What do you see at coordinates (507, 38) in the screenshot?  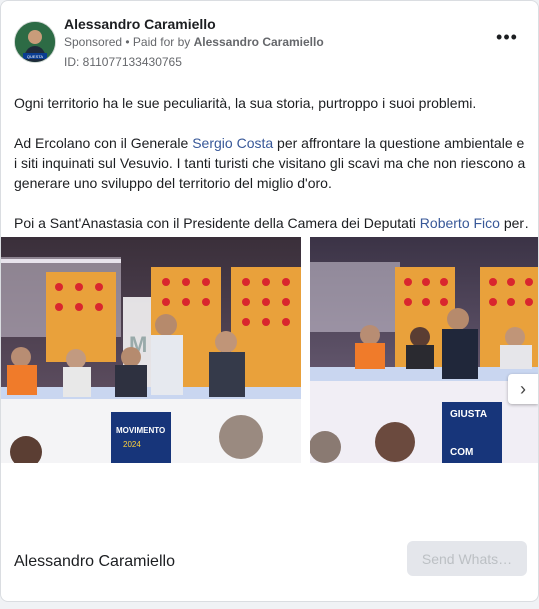 I see `more-options-icon: •••` at bounding box center [507, 38].